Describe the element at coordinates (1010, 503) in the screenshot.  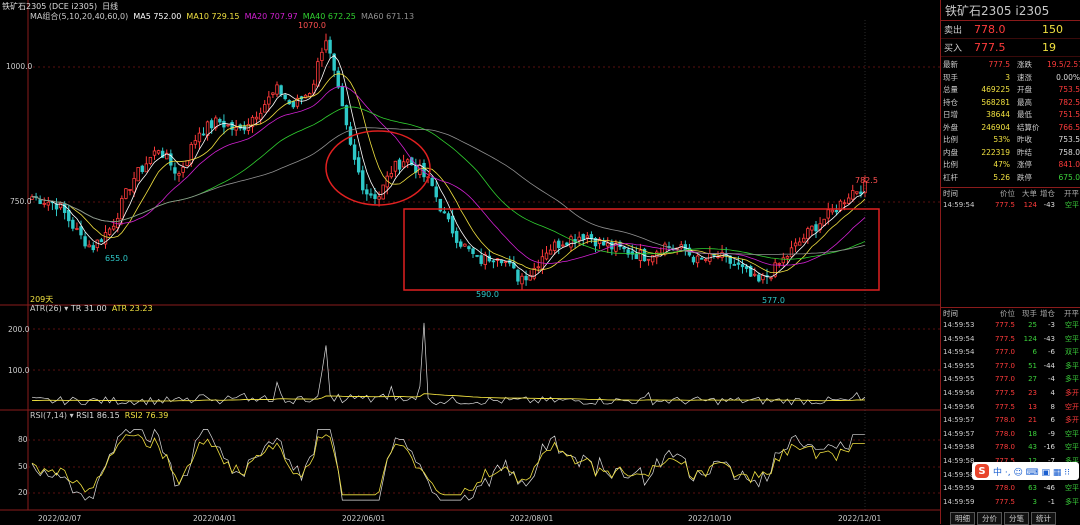
I see `tick-row: 14:59:59 777.5 3 -1 多平` at that location.